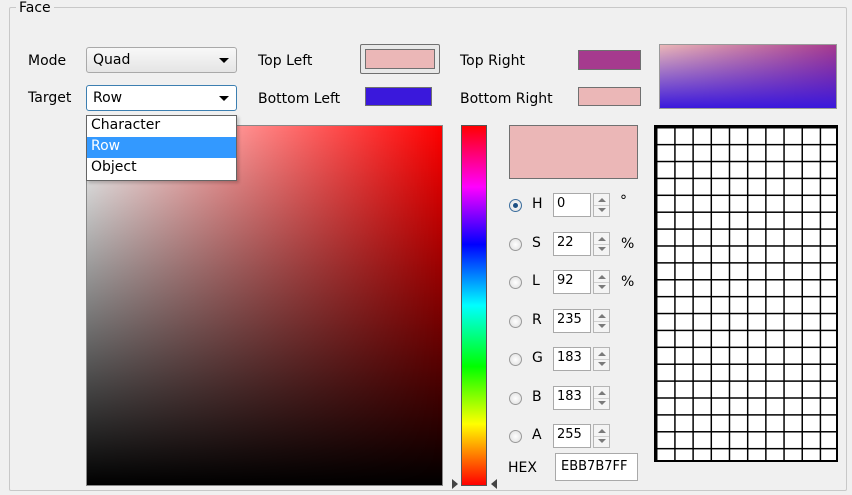 Image resolution: width=852 pixels, height=495 pixels. I want to click on channel-radio-a, so click(515, 436).